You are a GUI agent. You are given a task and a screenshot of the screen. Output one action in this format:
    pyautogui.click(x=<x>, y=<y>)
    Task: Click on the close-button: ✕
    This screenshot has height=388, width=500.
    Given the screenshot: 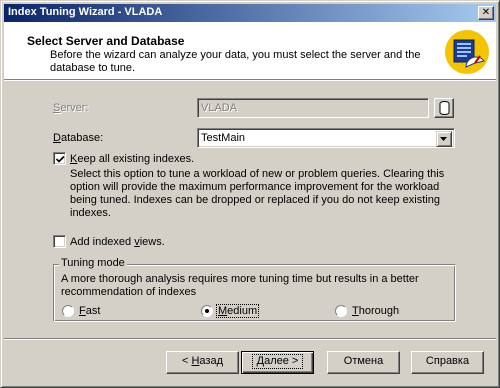 What is the action you would take?
    pyautogui.click(x=486, y=13)
    